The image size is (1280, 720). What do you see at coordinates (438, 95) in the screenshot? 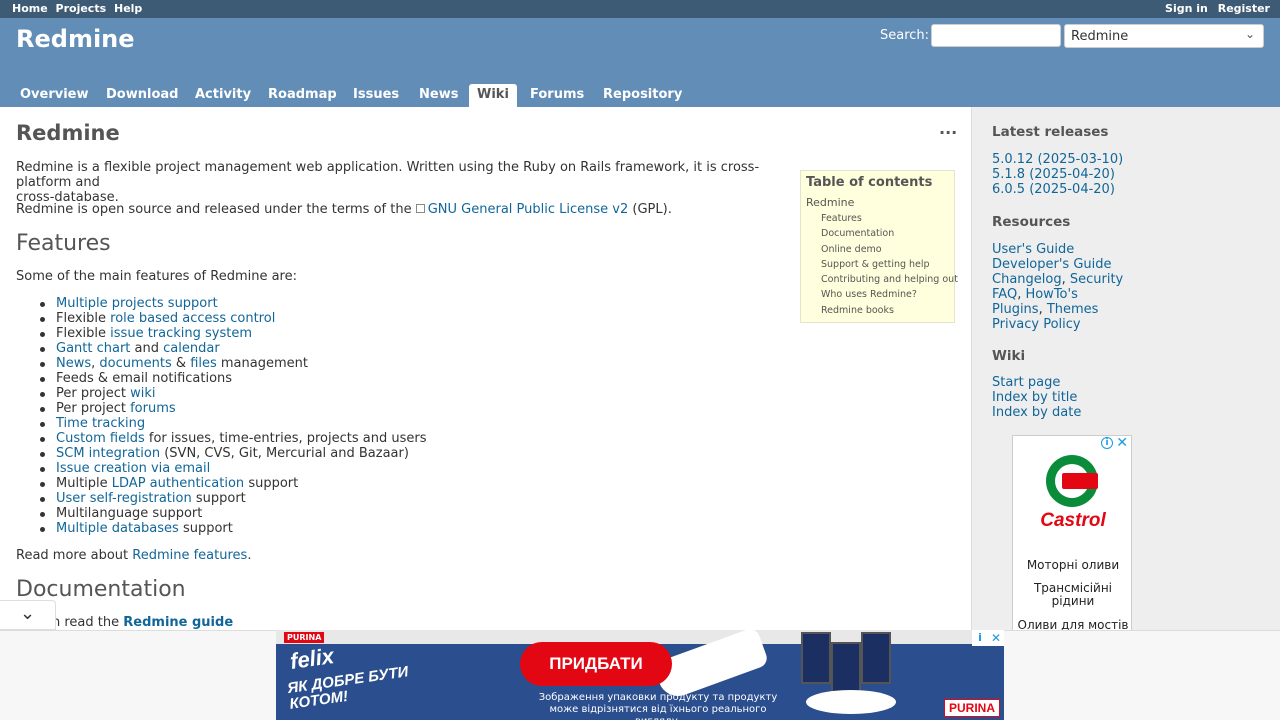
I see `tab-news: News` at bounding box center [438, 95].